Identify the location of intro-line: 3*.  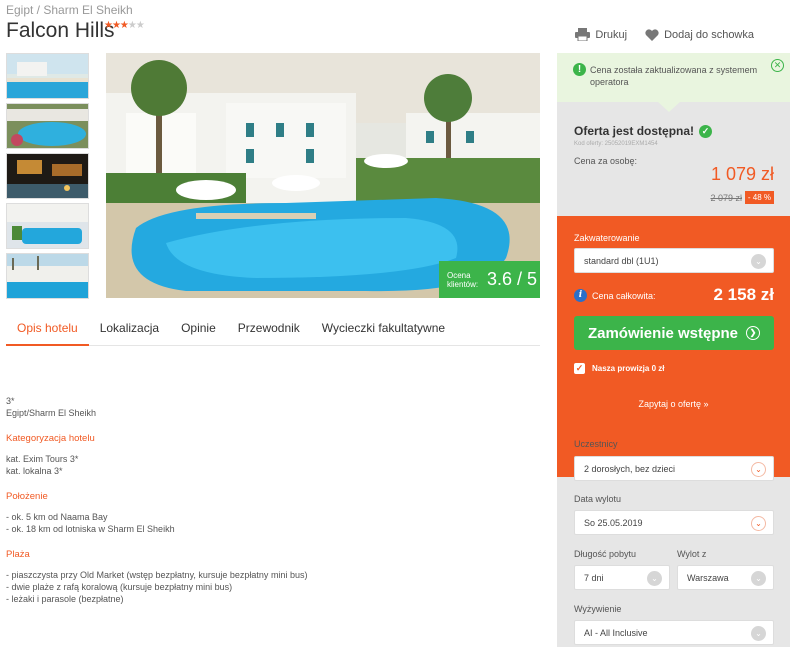
(10, 401).